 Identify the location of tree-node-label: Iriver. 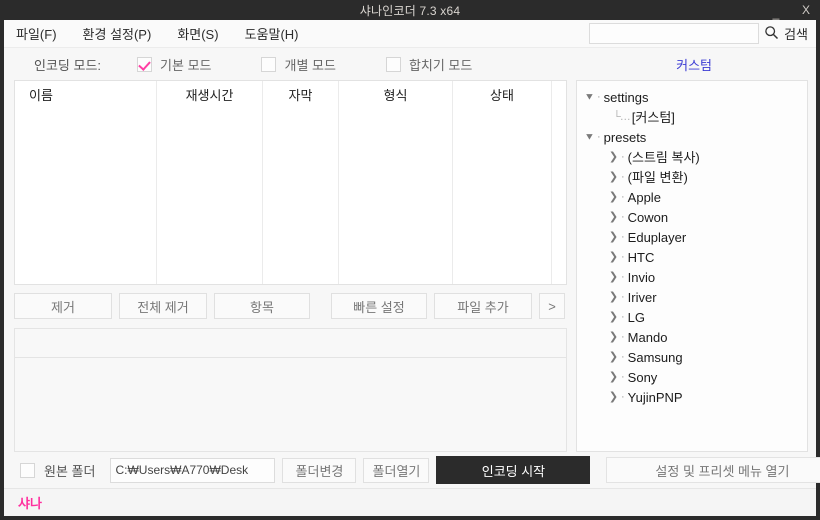
(642, 297).